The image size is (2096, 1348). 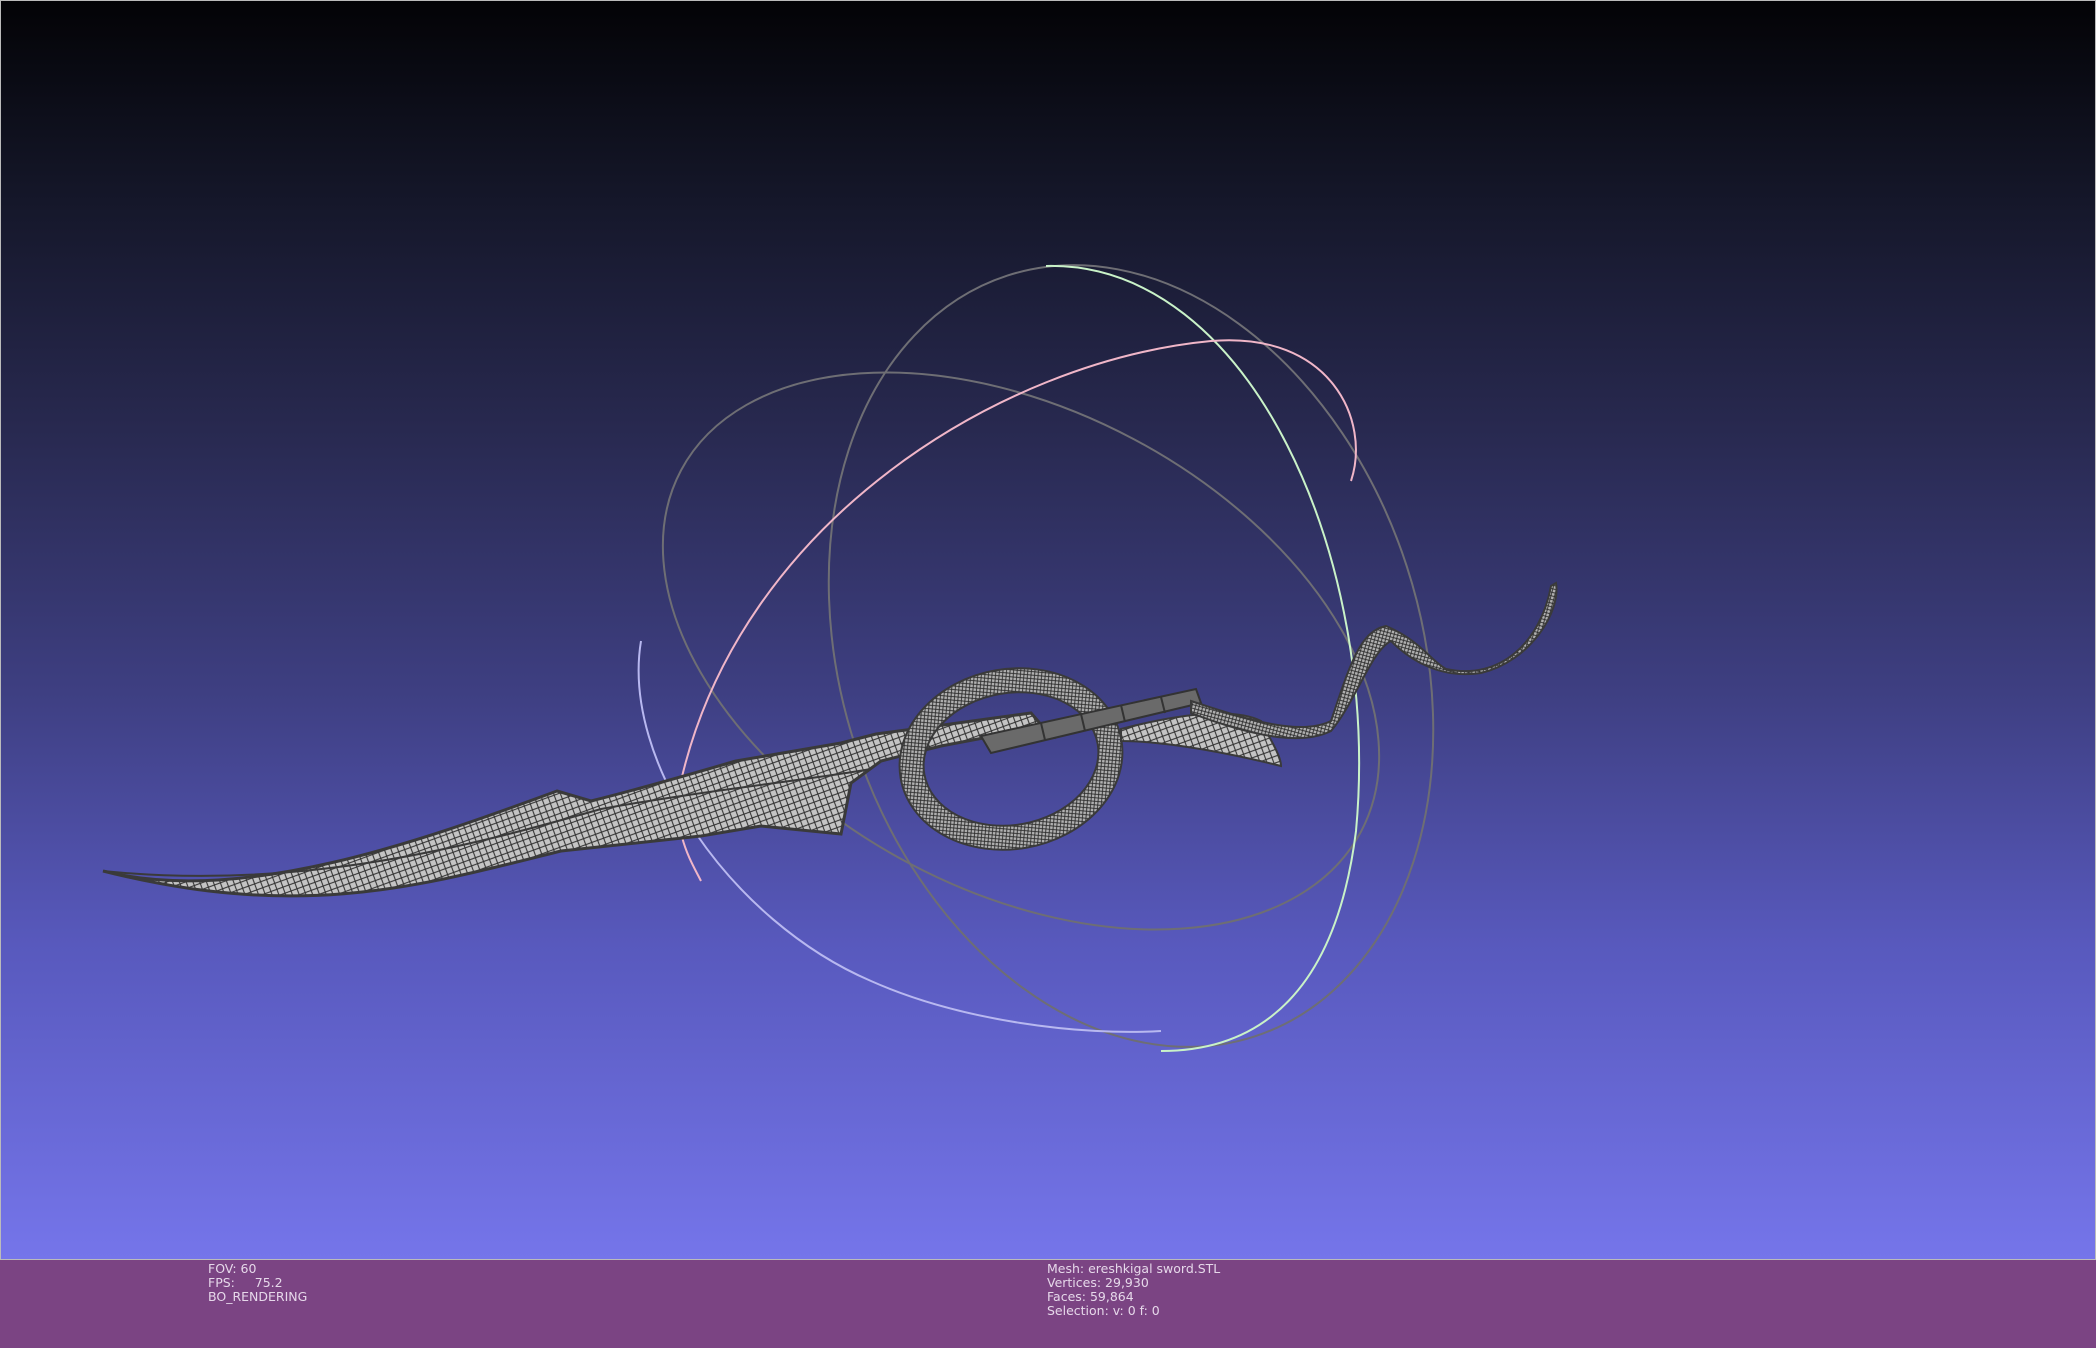 I want to click on face-count: Faces: 59,864, so click(x=1090, y=1296).